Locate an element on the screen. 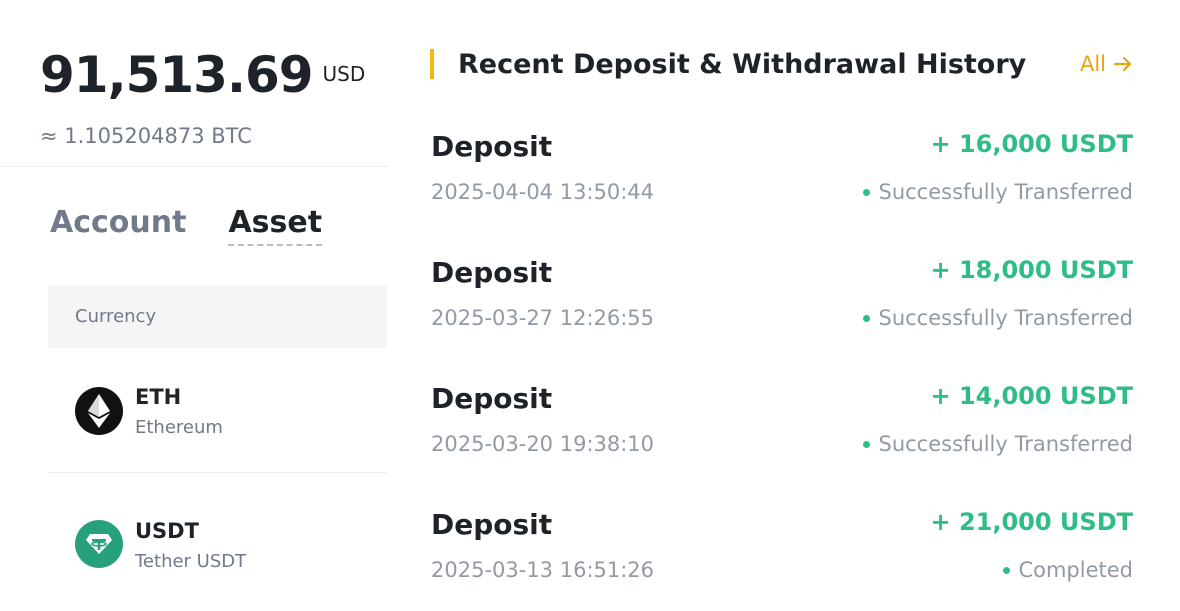 Image resolution: width=1180 pixels, height=611 pixels. tab-account: Account is located at coordinates (118, 225).